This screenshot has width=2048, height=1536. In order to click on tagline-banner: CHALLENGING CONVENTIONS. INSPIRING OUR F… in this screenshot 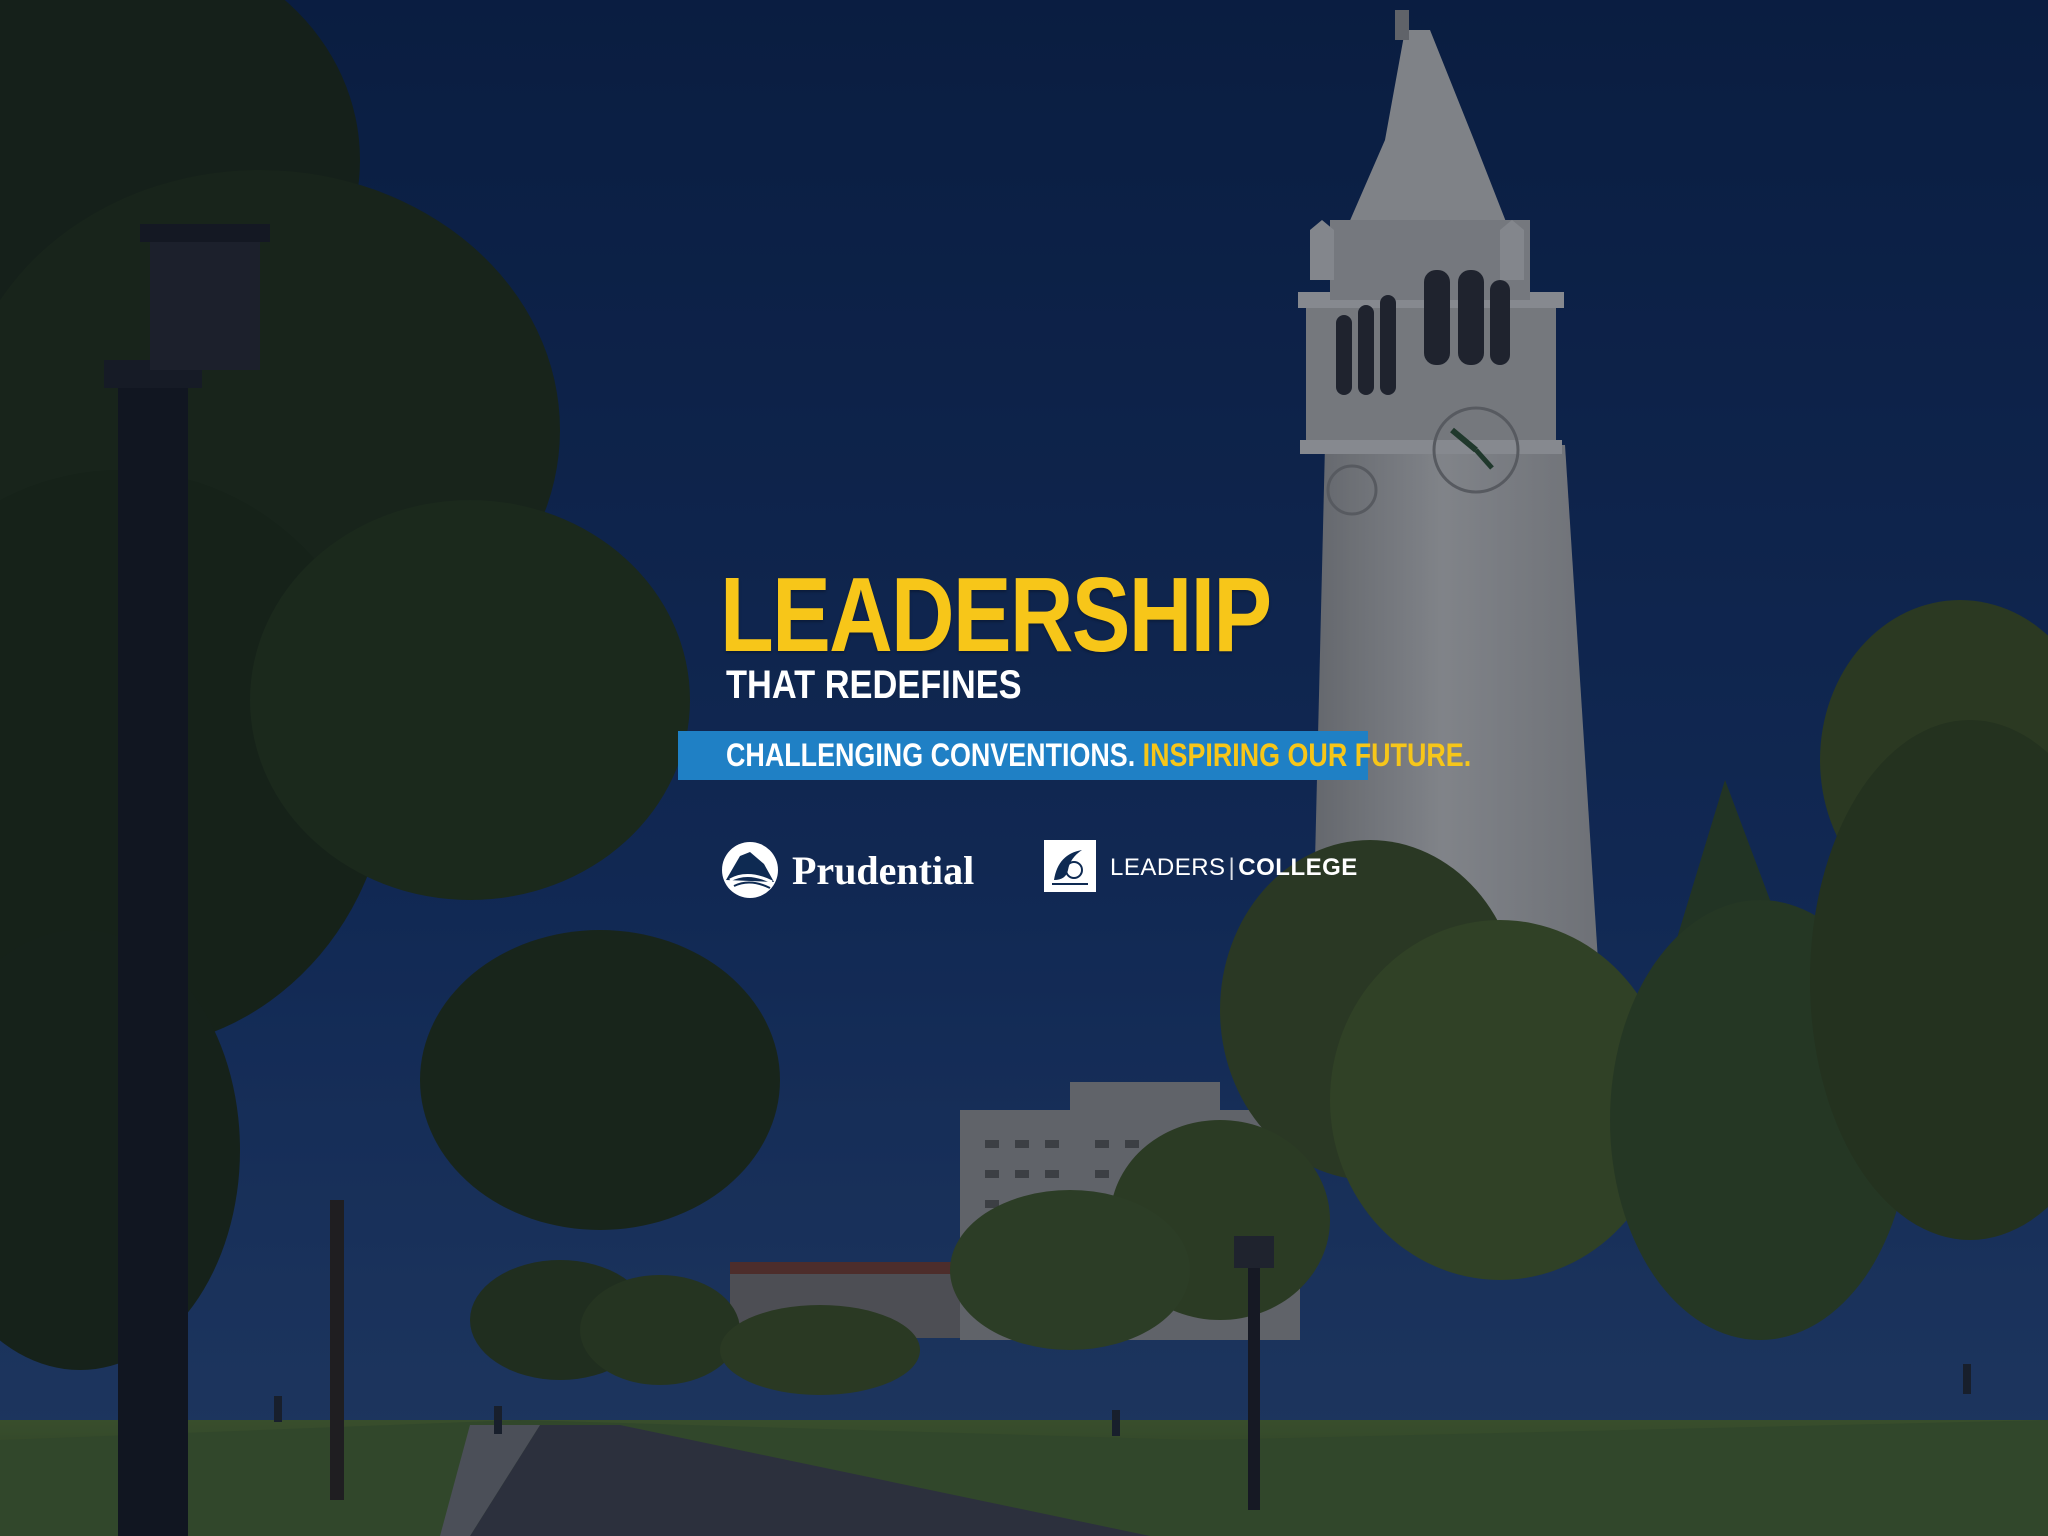, I will do `click(1074, 755)`.